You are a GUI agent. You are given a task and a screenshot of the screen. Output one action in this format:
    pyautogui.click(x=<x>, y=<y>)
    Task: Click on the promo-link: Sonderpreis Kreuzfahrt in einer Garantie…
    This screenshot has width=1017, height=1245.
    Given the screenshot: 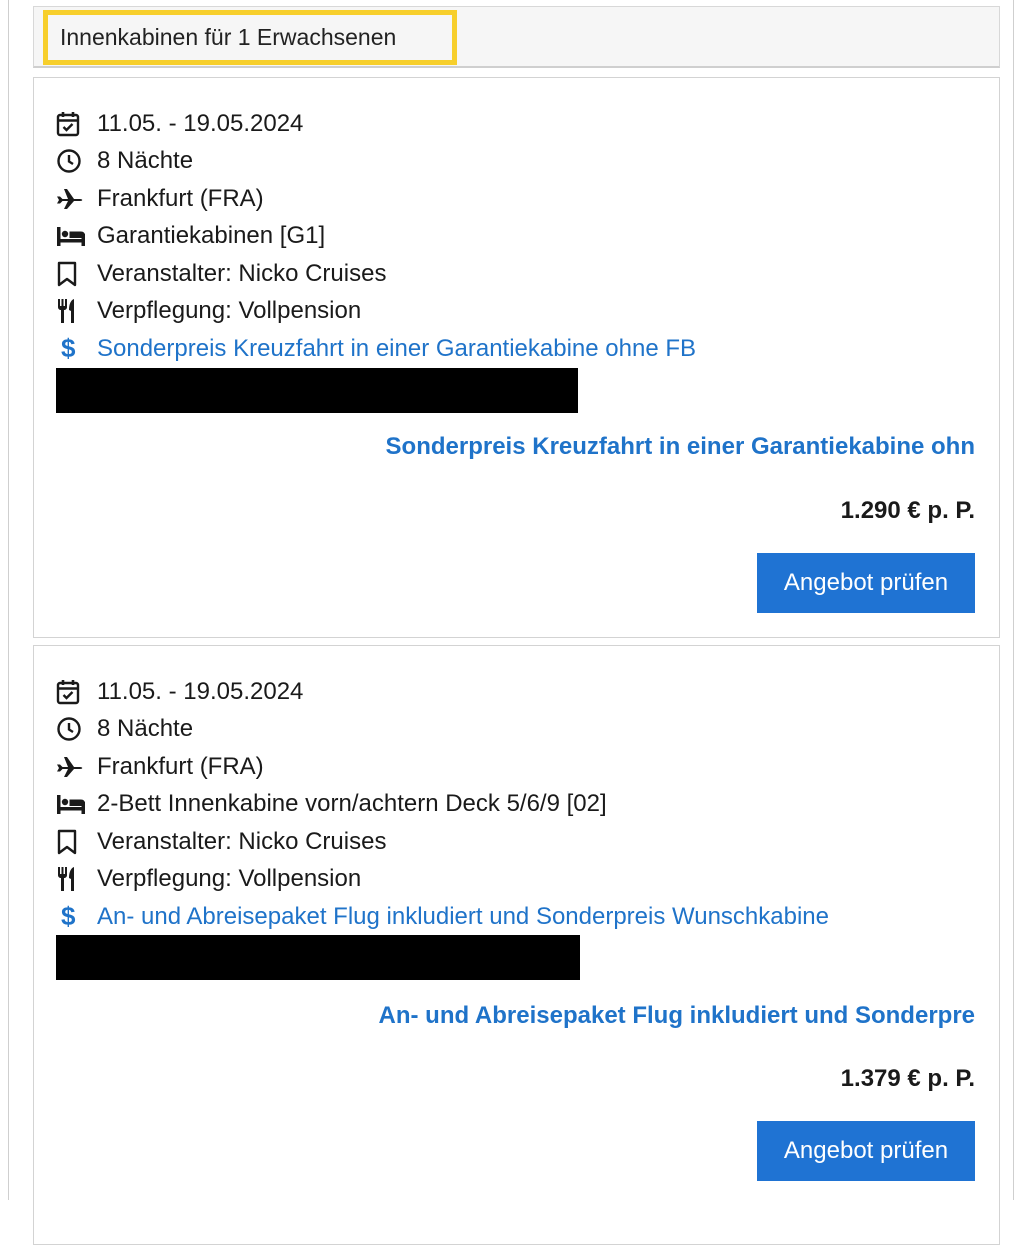 What is the action you would take?
    pyautogui.click(x=396, y=349)
    